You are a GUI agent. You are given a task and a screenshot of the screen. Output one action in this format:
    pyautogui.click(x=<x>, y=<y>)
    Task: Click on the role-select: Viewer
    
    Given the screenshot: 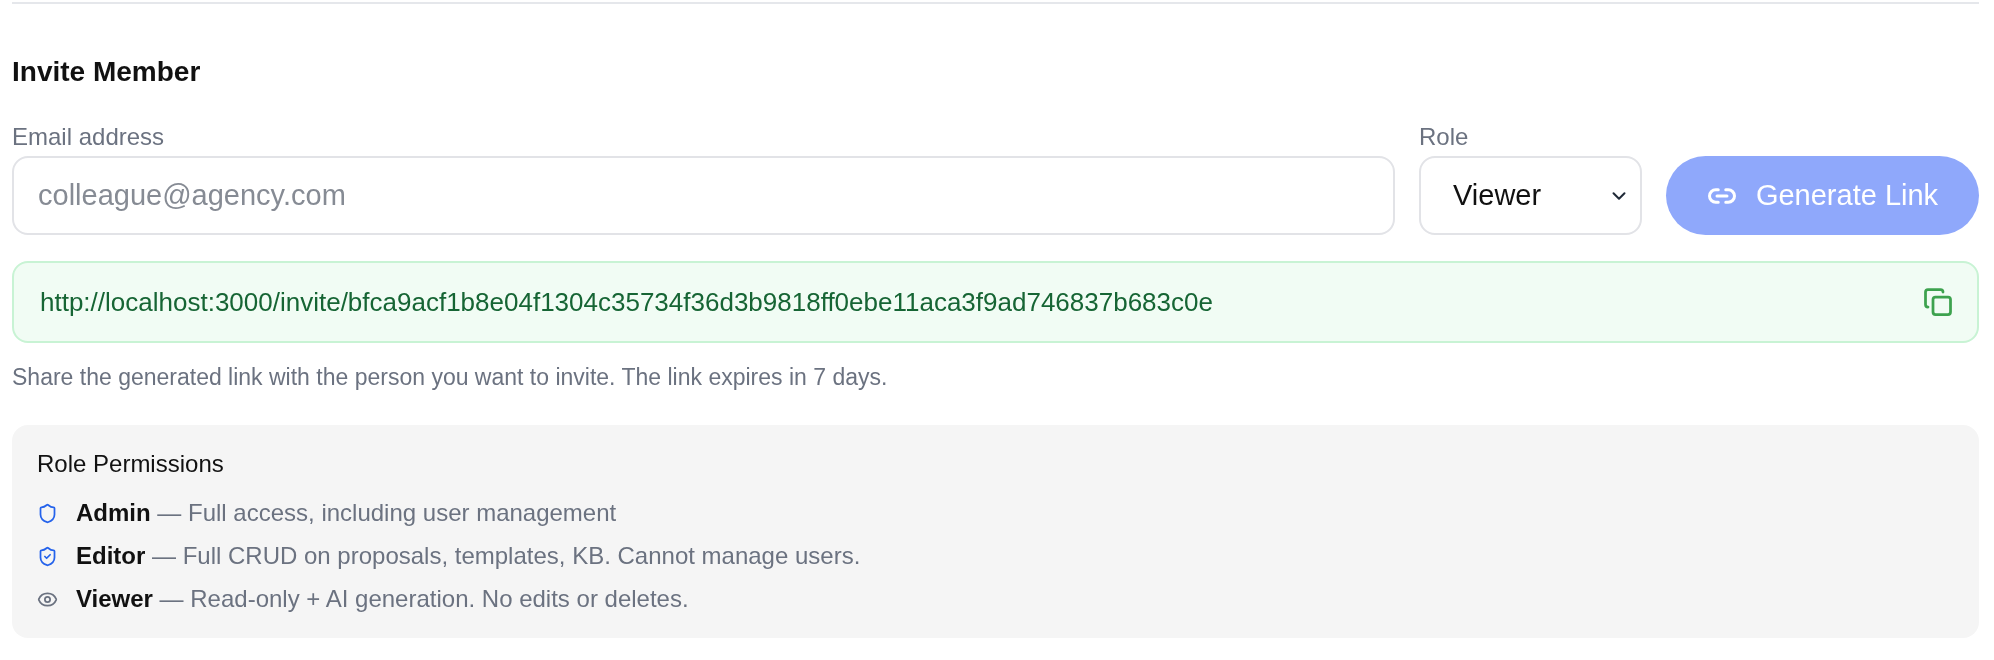 What is the action you would take?
    pyautogui.click(x=1530, y=195)
    